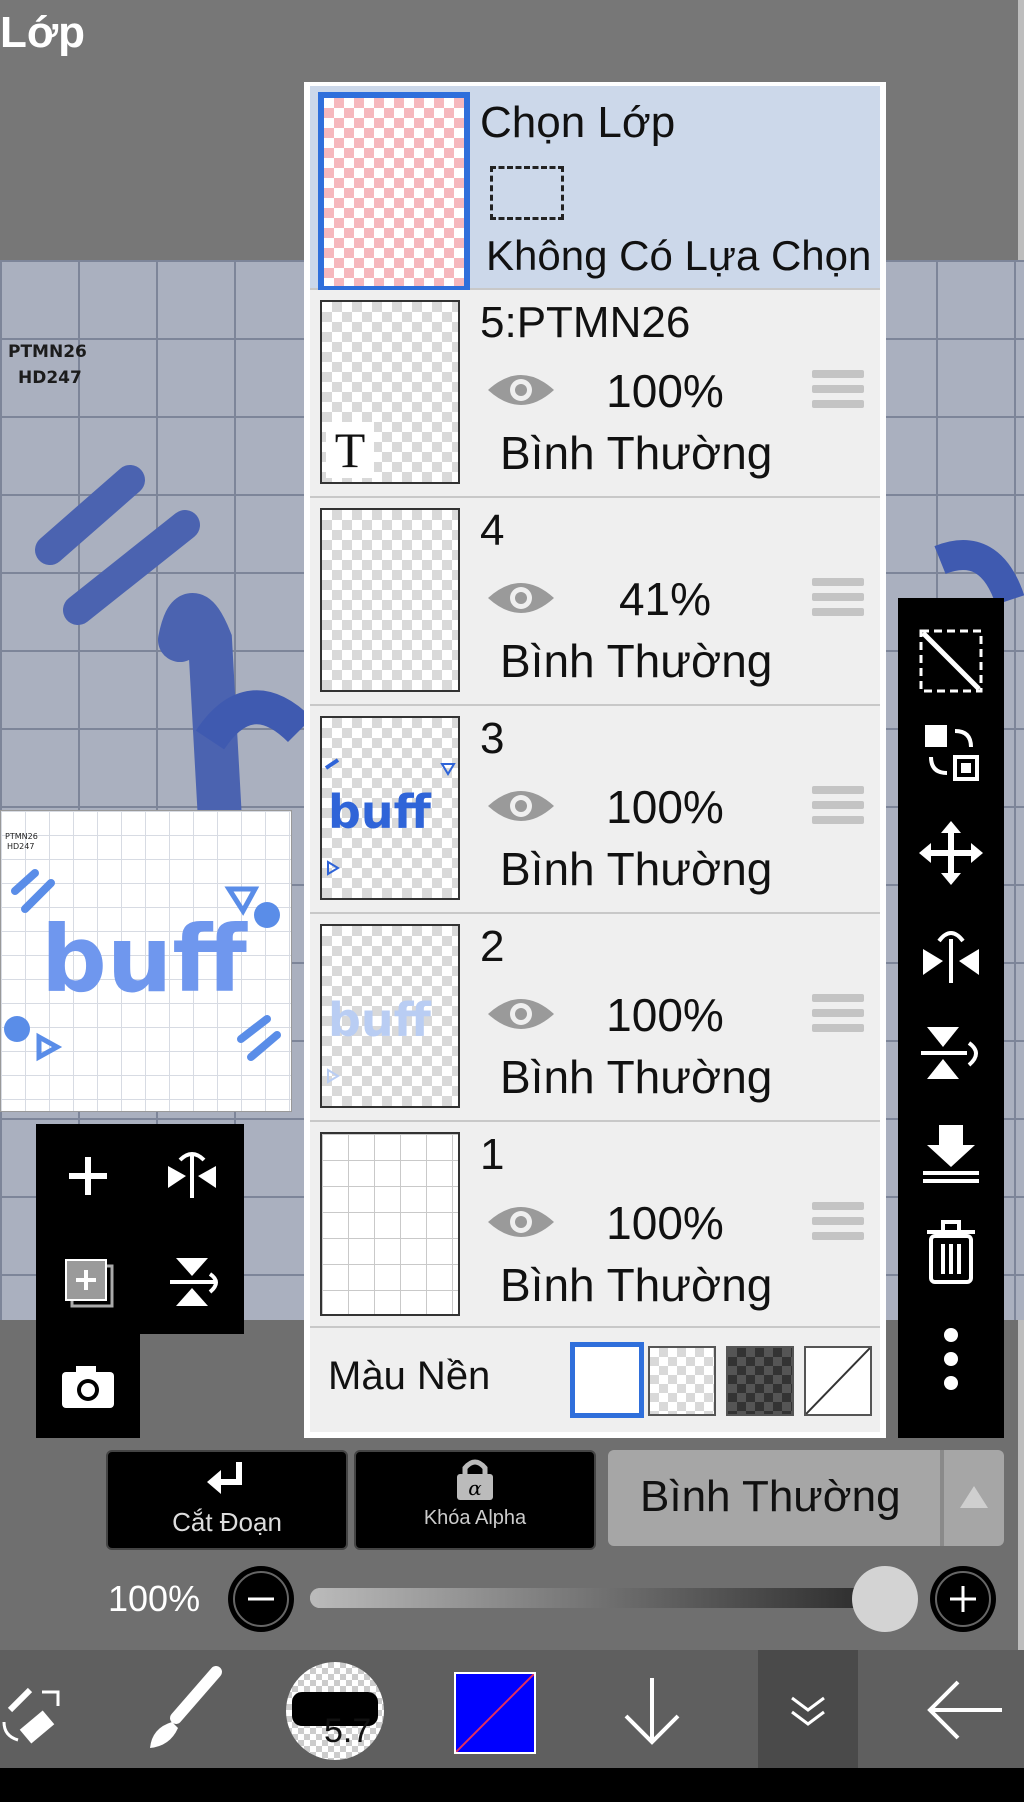  I want to click on brush-size-button: 5.7, so click(335, 1711).